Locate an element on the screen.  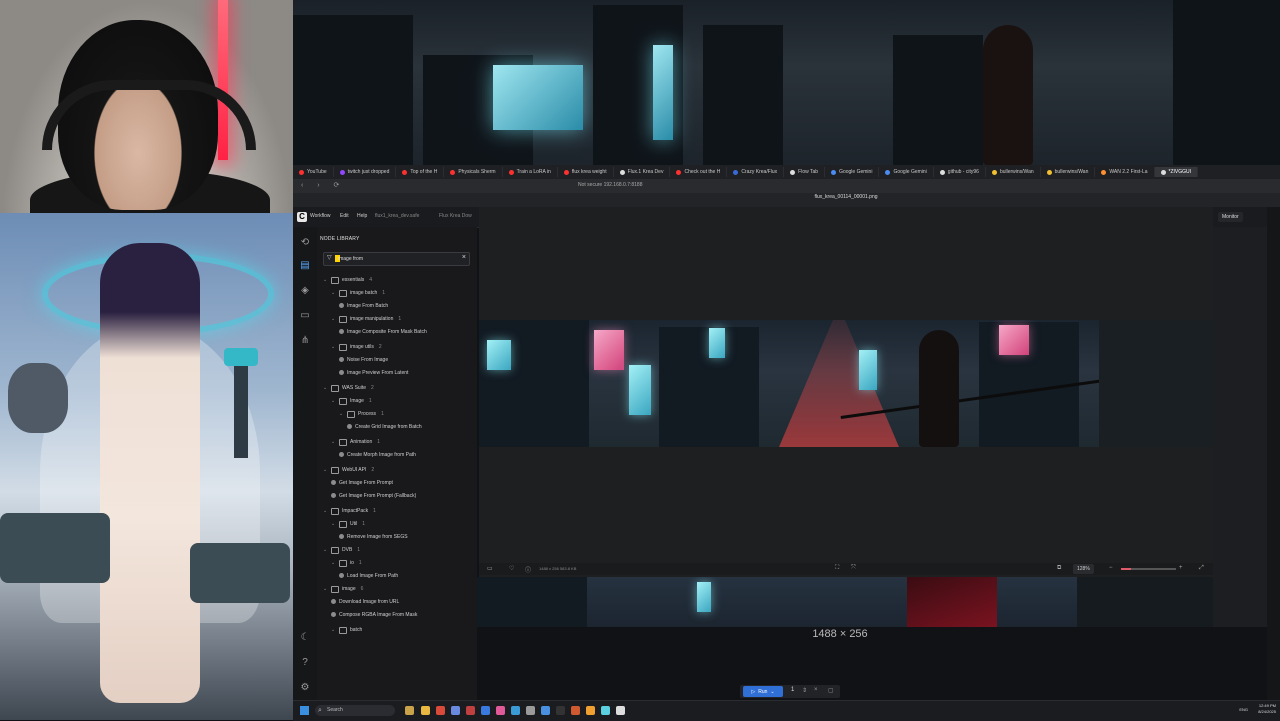
compare-icon: ⧉ is located at coordinates (1059, 568).